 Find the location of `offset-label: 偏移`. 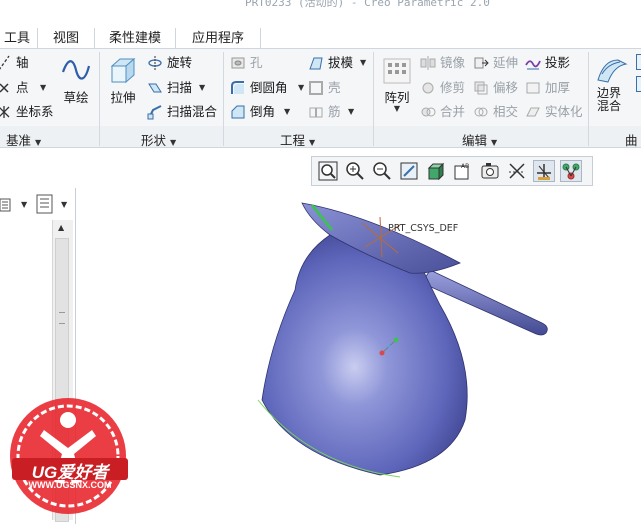

offset-label: 偏移 is located at coordinates (506, 87).